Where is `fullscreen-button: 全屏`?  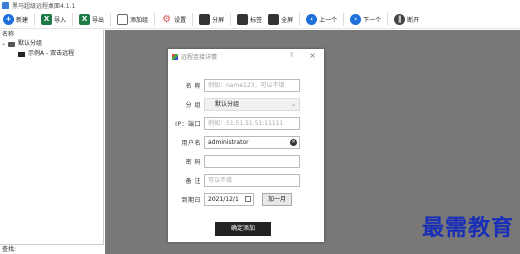 fullscreen-button: 全屏 is located at coordinates (280, 19).